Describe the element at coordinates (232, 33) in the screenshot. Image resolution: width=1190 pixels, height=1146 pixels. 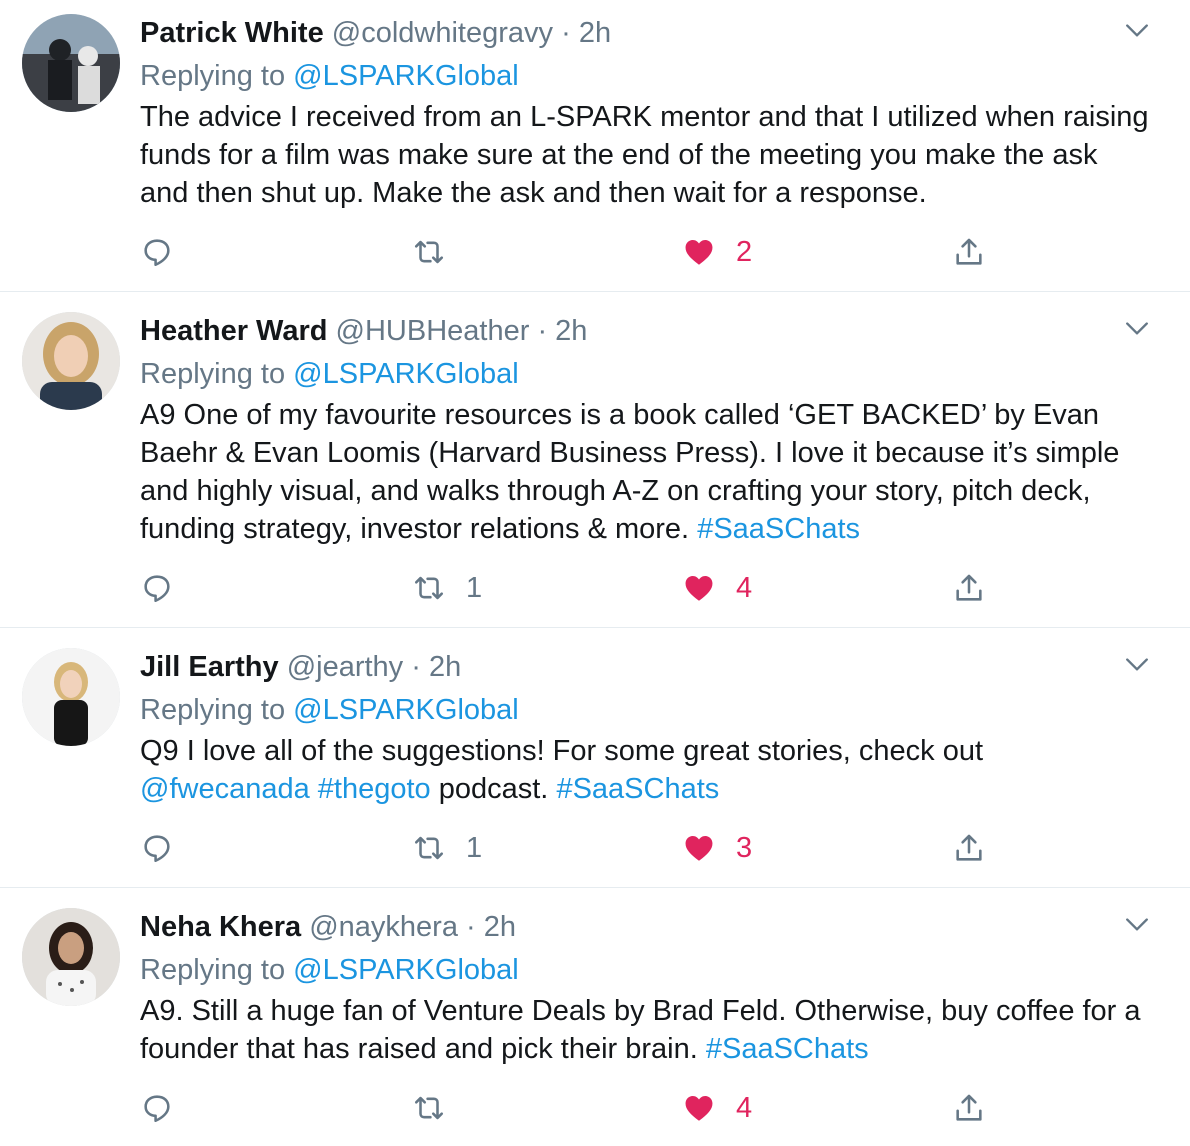
I see `author-name: Patrick White` at that location.